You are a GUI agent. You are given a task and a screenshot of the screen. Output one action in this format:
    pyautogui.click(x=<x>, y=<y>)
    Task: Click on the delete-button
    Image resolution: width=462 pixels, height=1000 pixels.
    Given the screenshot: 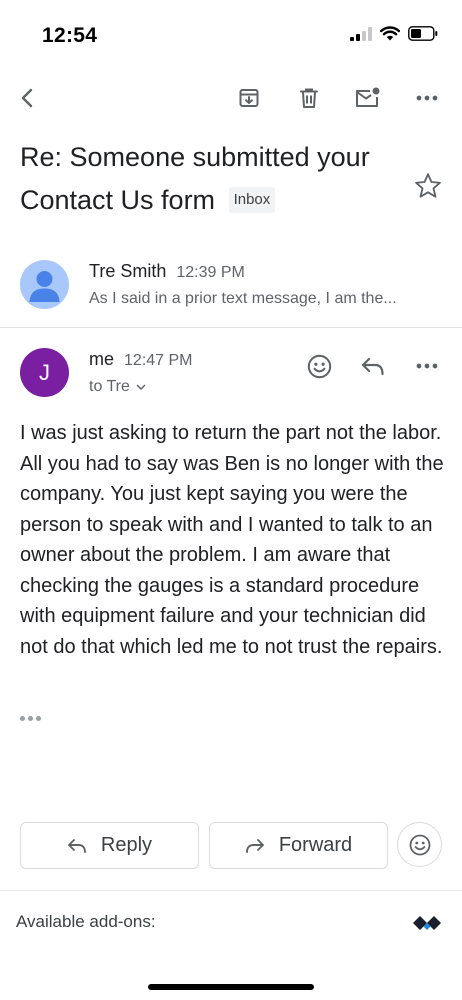 What is the action you would take?
    pyautogui.click(x=309, y=98)
    